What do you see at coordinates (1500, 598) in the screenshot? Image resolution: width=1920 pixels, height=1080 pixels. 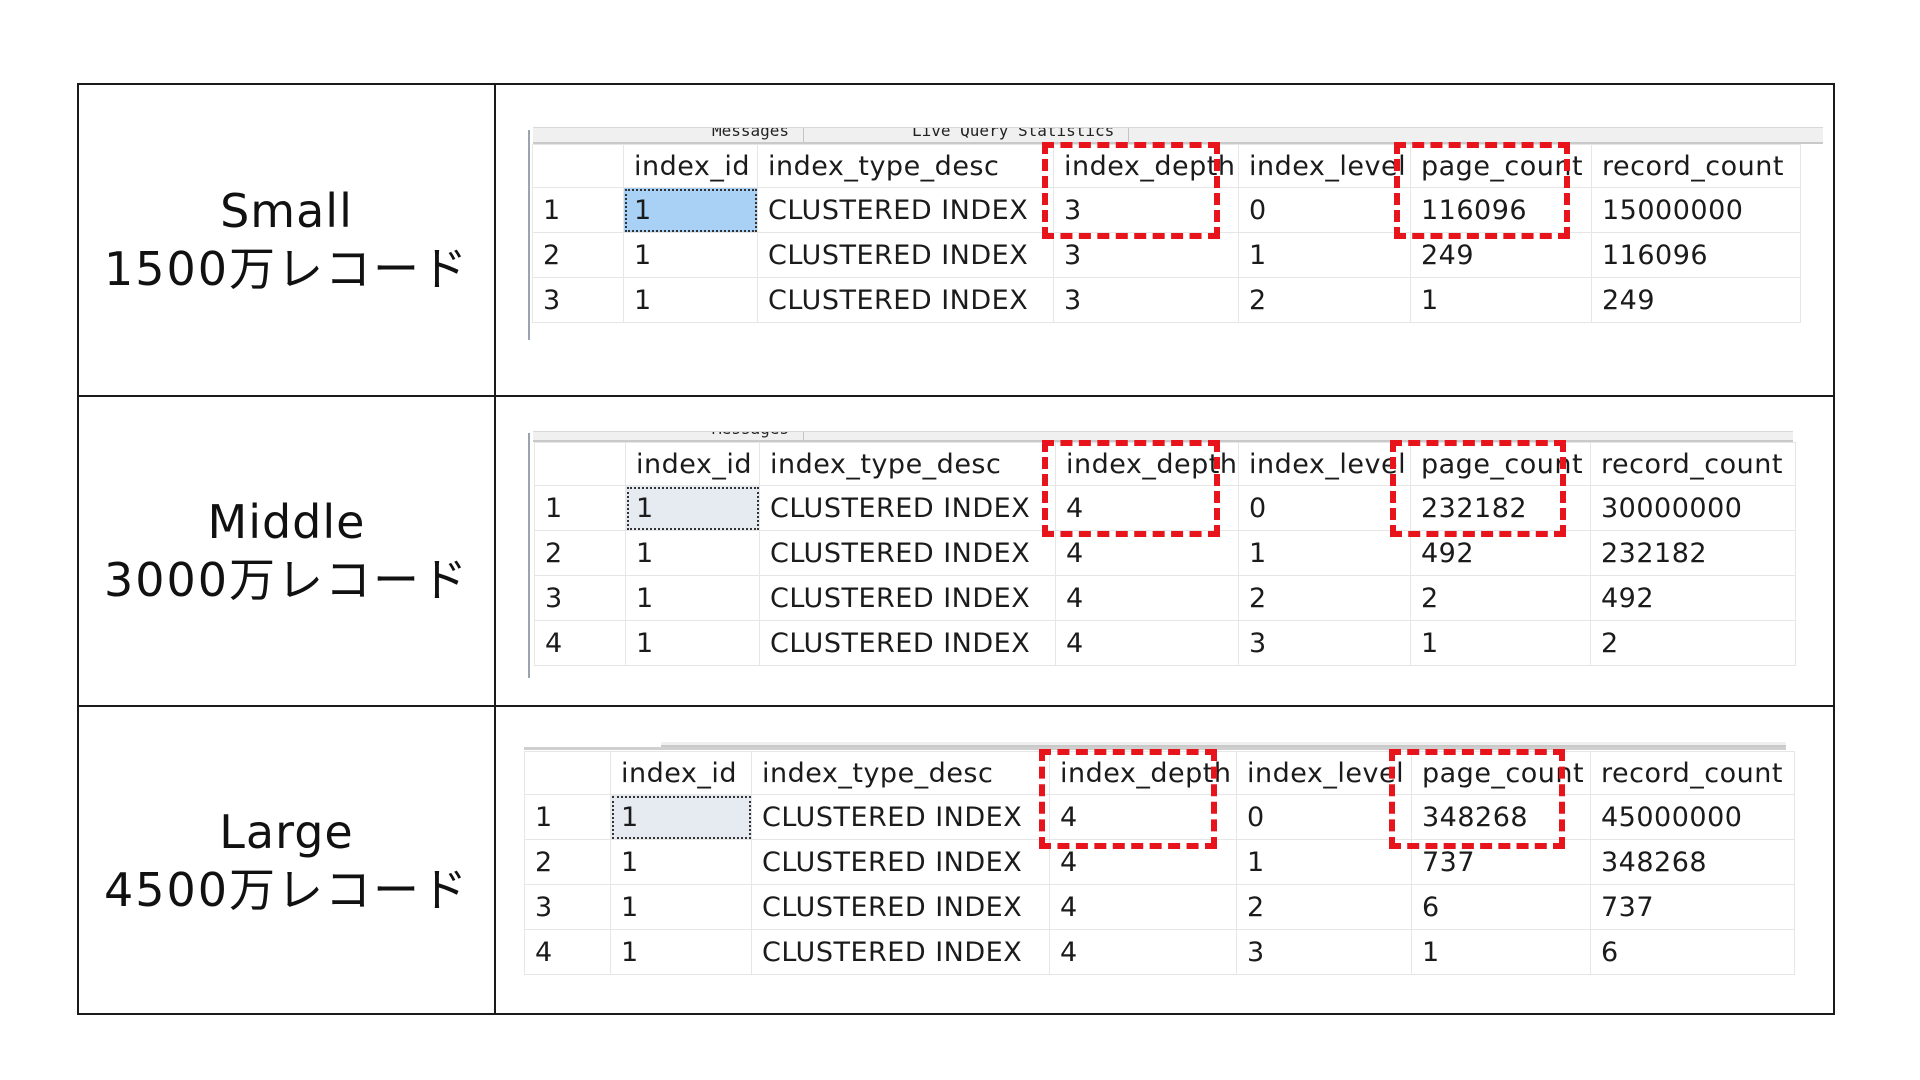 I see `cell-page-count: 2` at bounding box center [1500, 598].